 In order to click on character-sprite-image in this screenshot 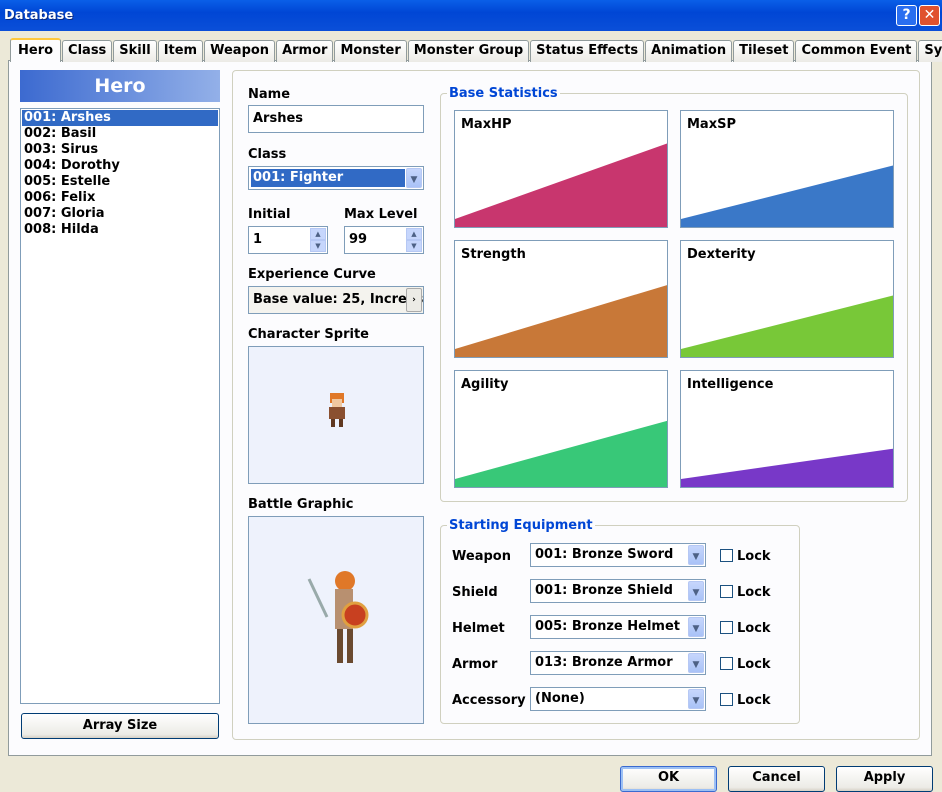, I will do `click(337, 410)`.